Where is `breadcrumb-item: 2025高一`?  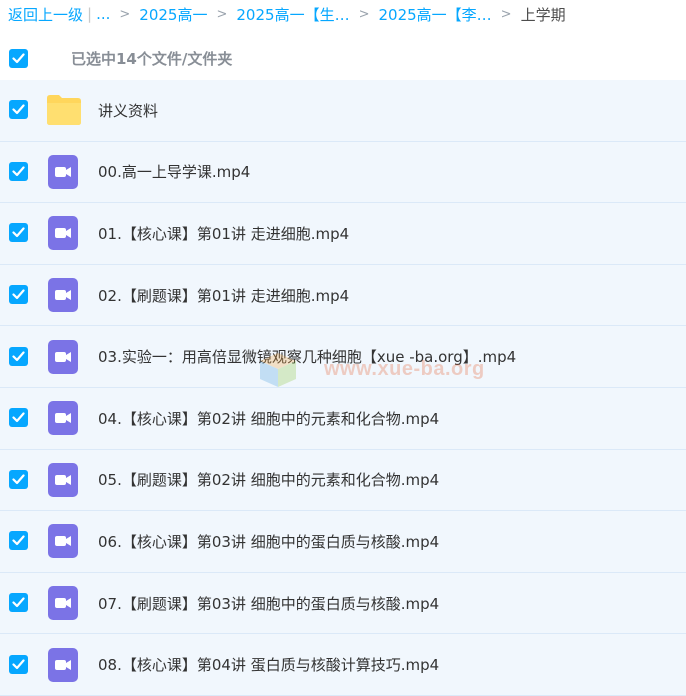 breadcrumb-item: 2025高一 is located at coordinates (173, 14).